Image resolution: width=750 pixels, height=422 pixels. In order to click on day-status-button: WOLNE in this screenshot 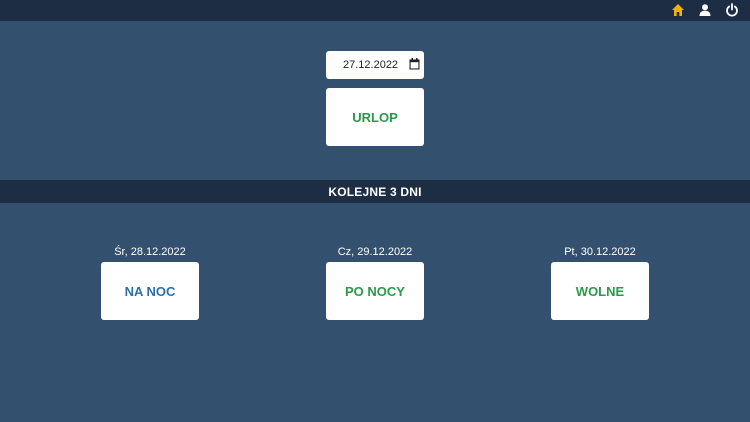, I will do `click(600, 291)`.